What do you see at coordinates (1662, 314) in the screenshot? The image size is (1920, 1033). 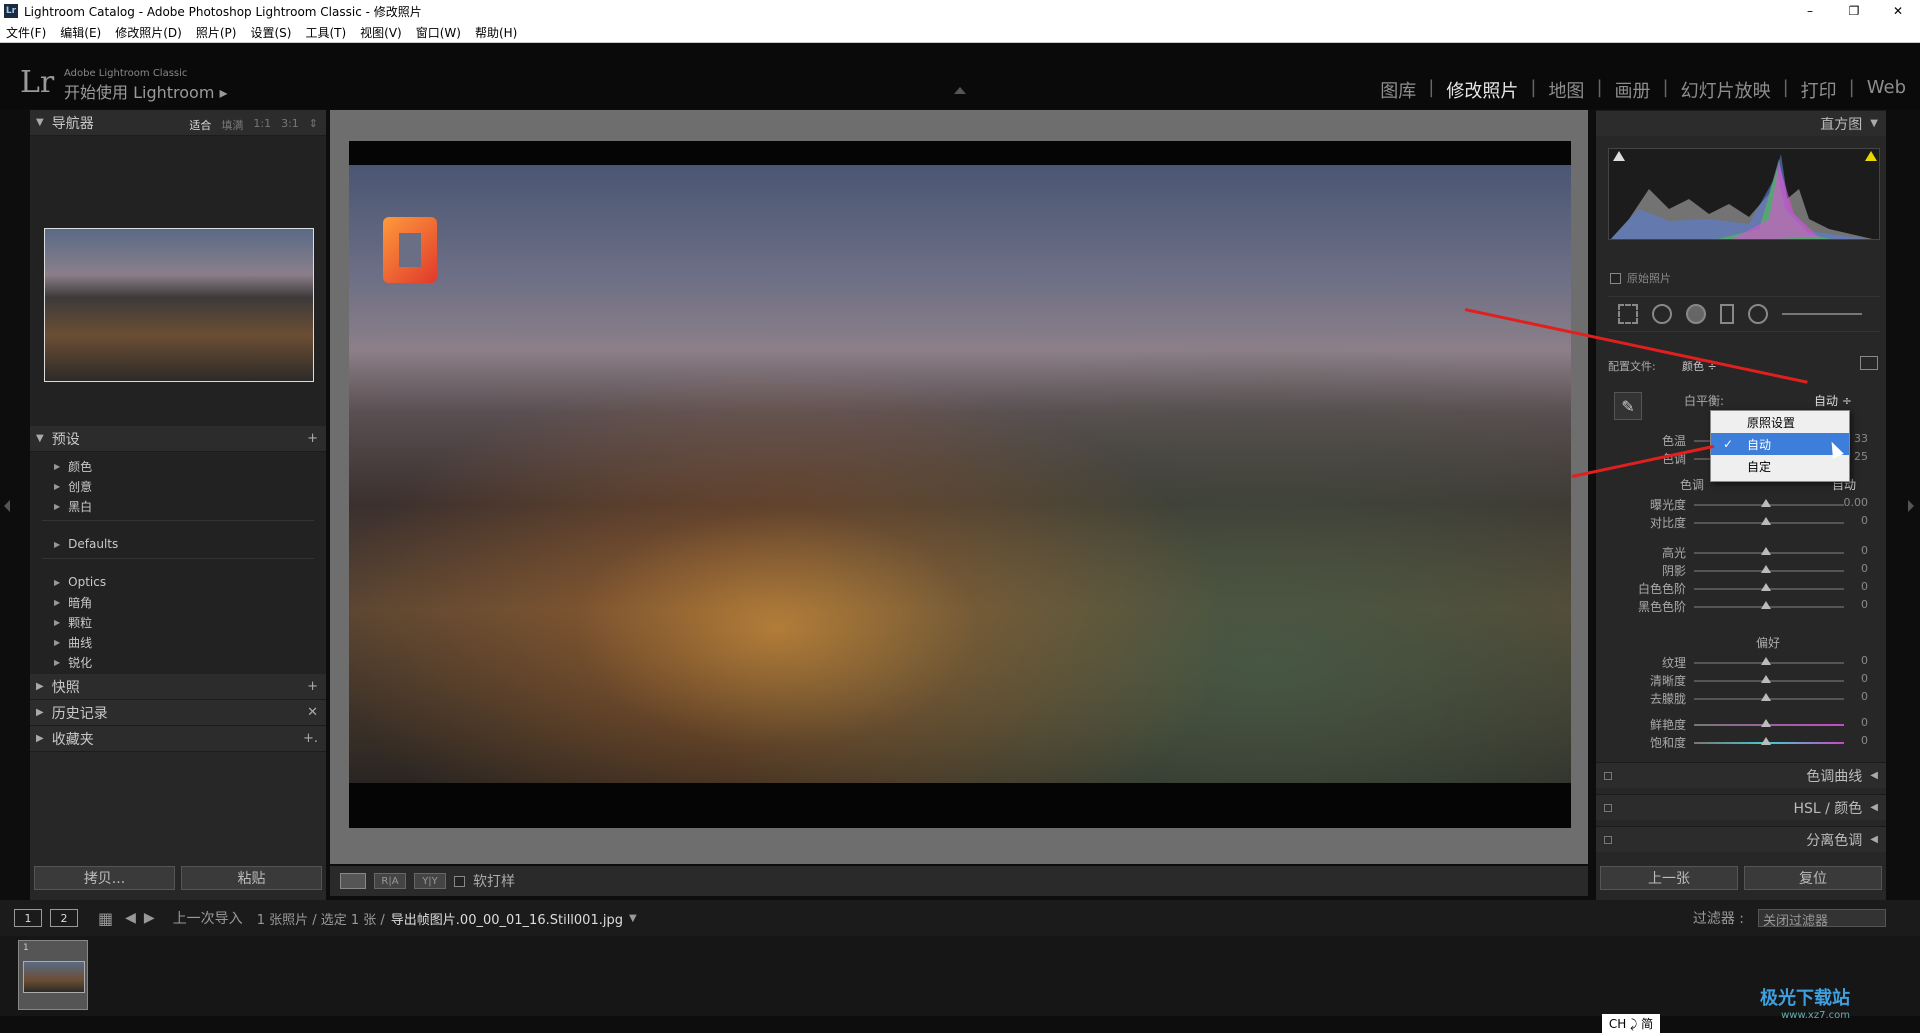 I see `spot-removal-icon` at bounding box center [1662, 314].